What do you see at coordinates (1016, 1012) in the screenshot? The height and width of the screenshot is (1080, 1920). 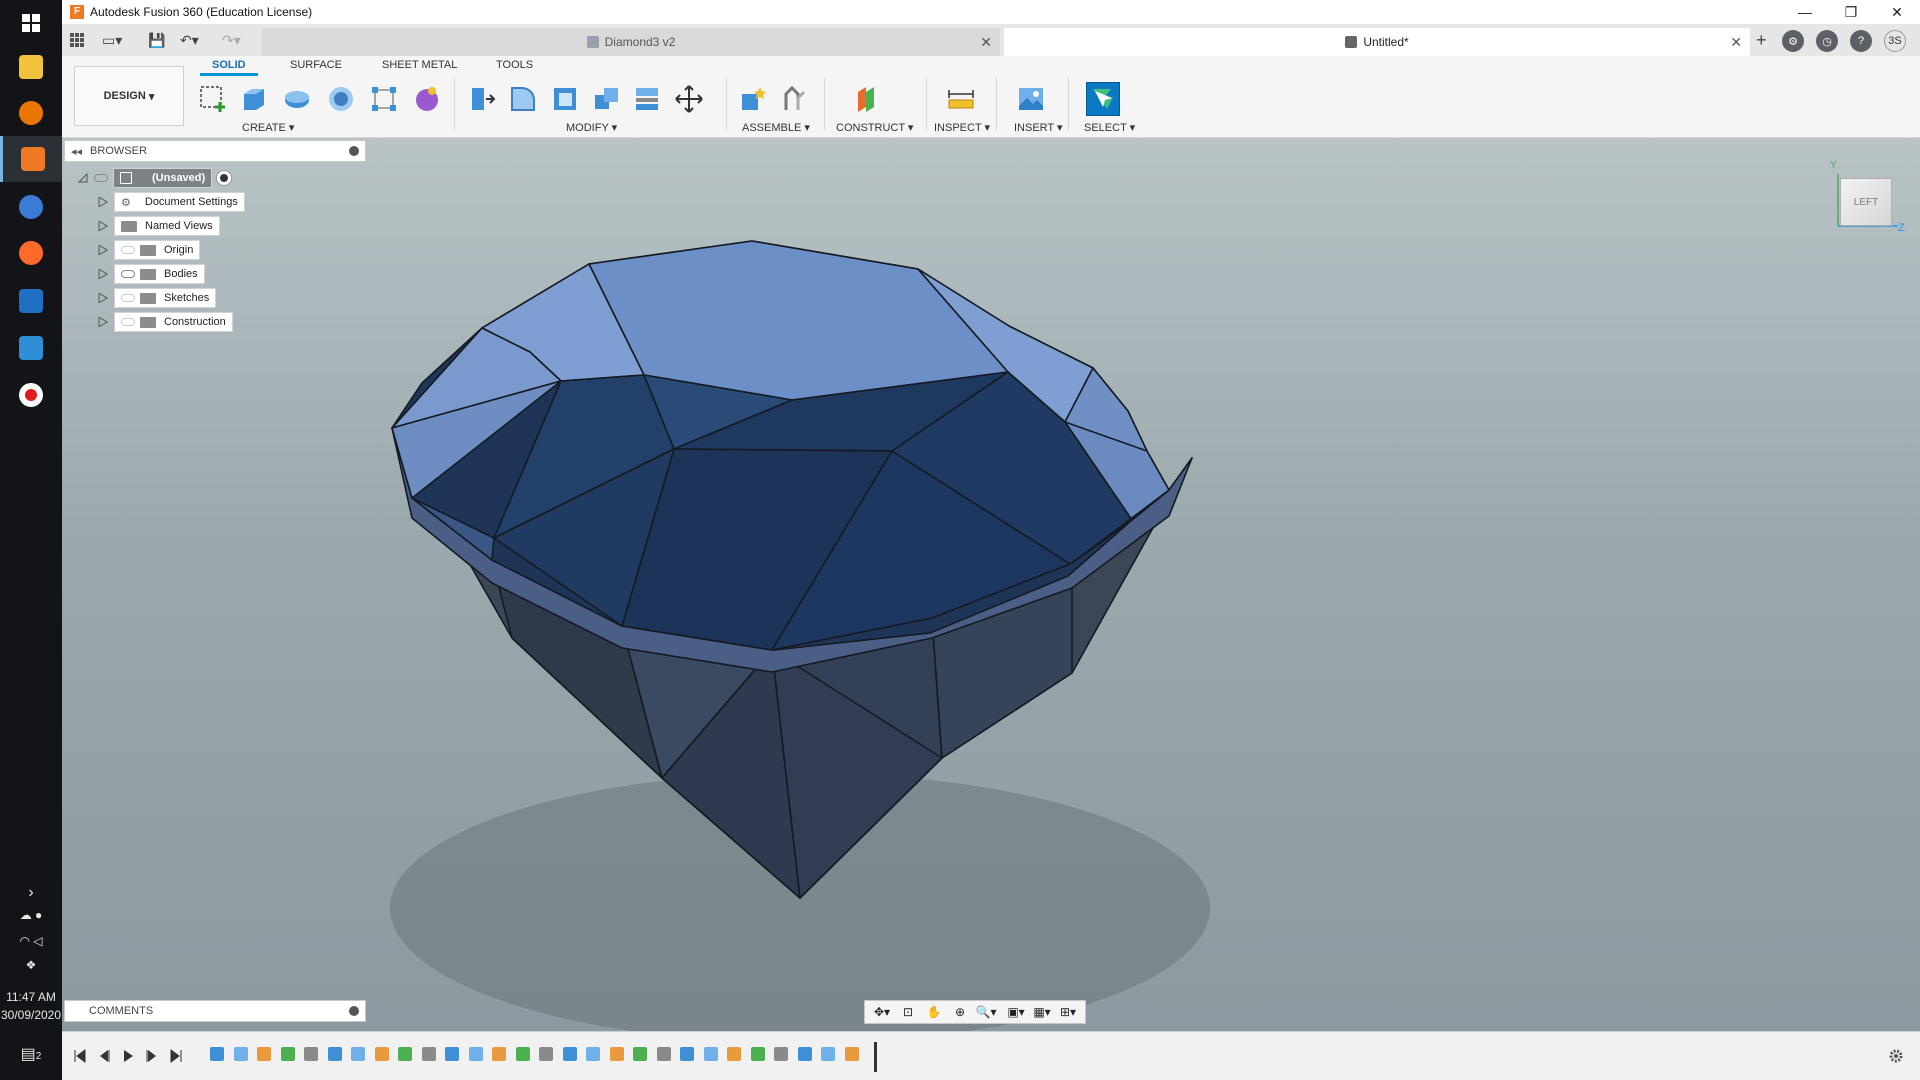 I see `display-settings-icon: ▣▾` at bounding box center [1016, 1012].